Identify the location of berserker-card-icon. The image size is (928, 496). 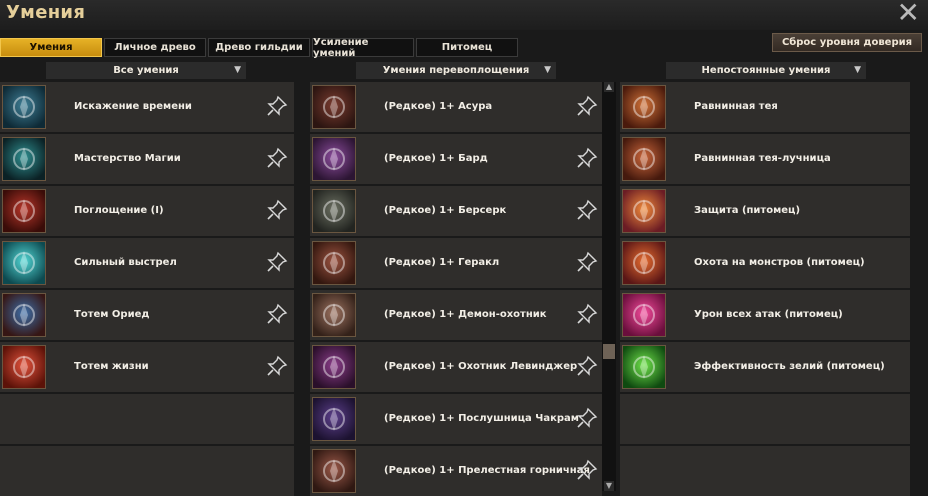
(334, 211).